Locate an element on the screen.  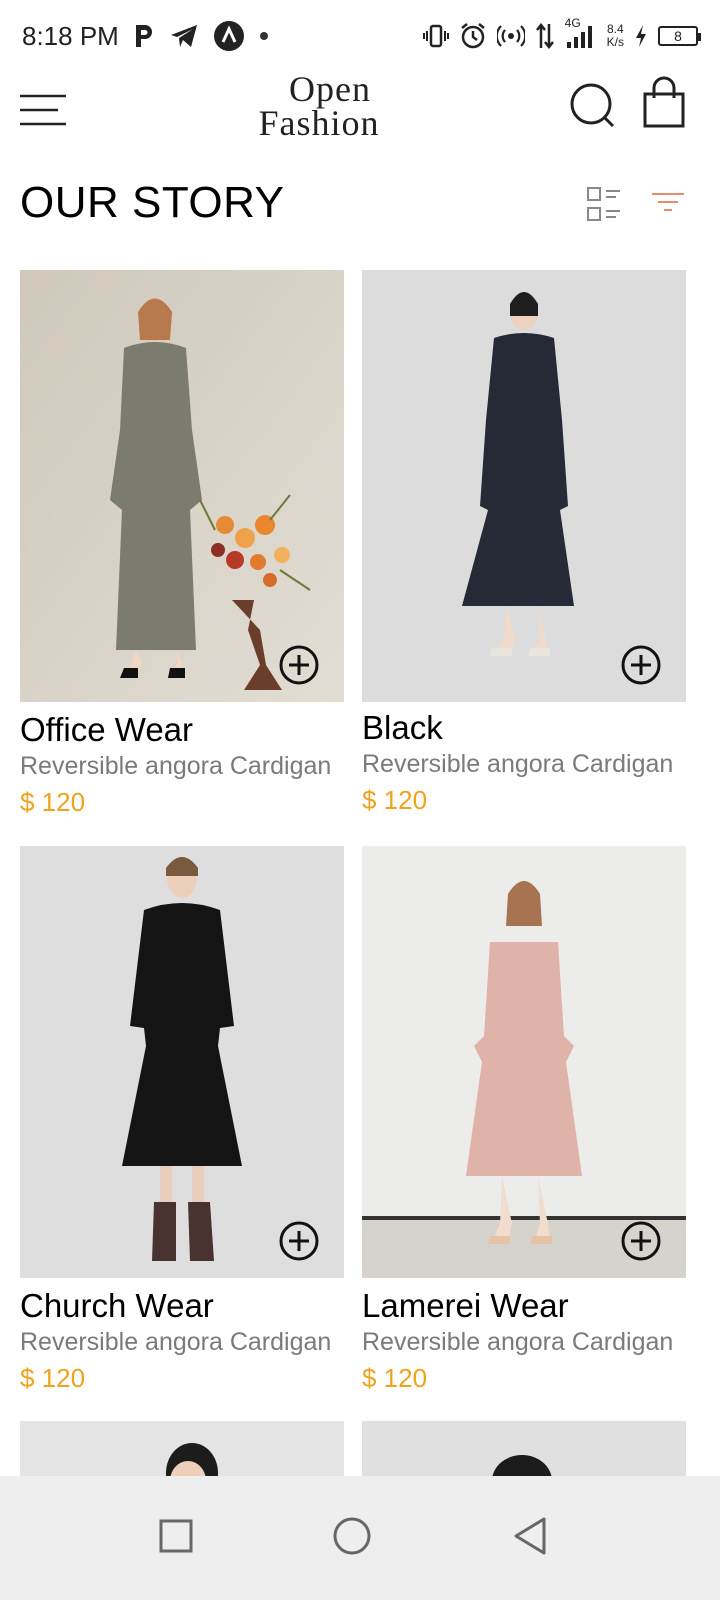
square-recents-icon is located at coordinates (176, 1536).